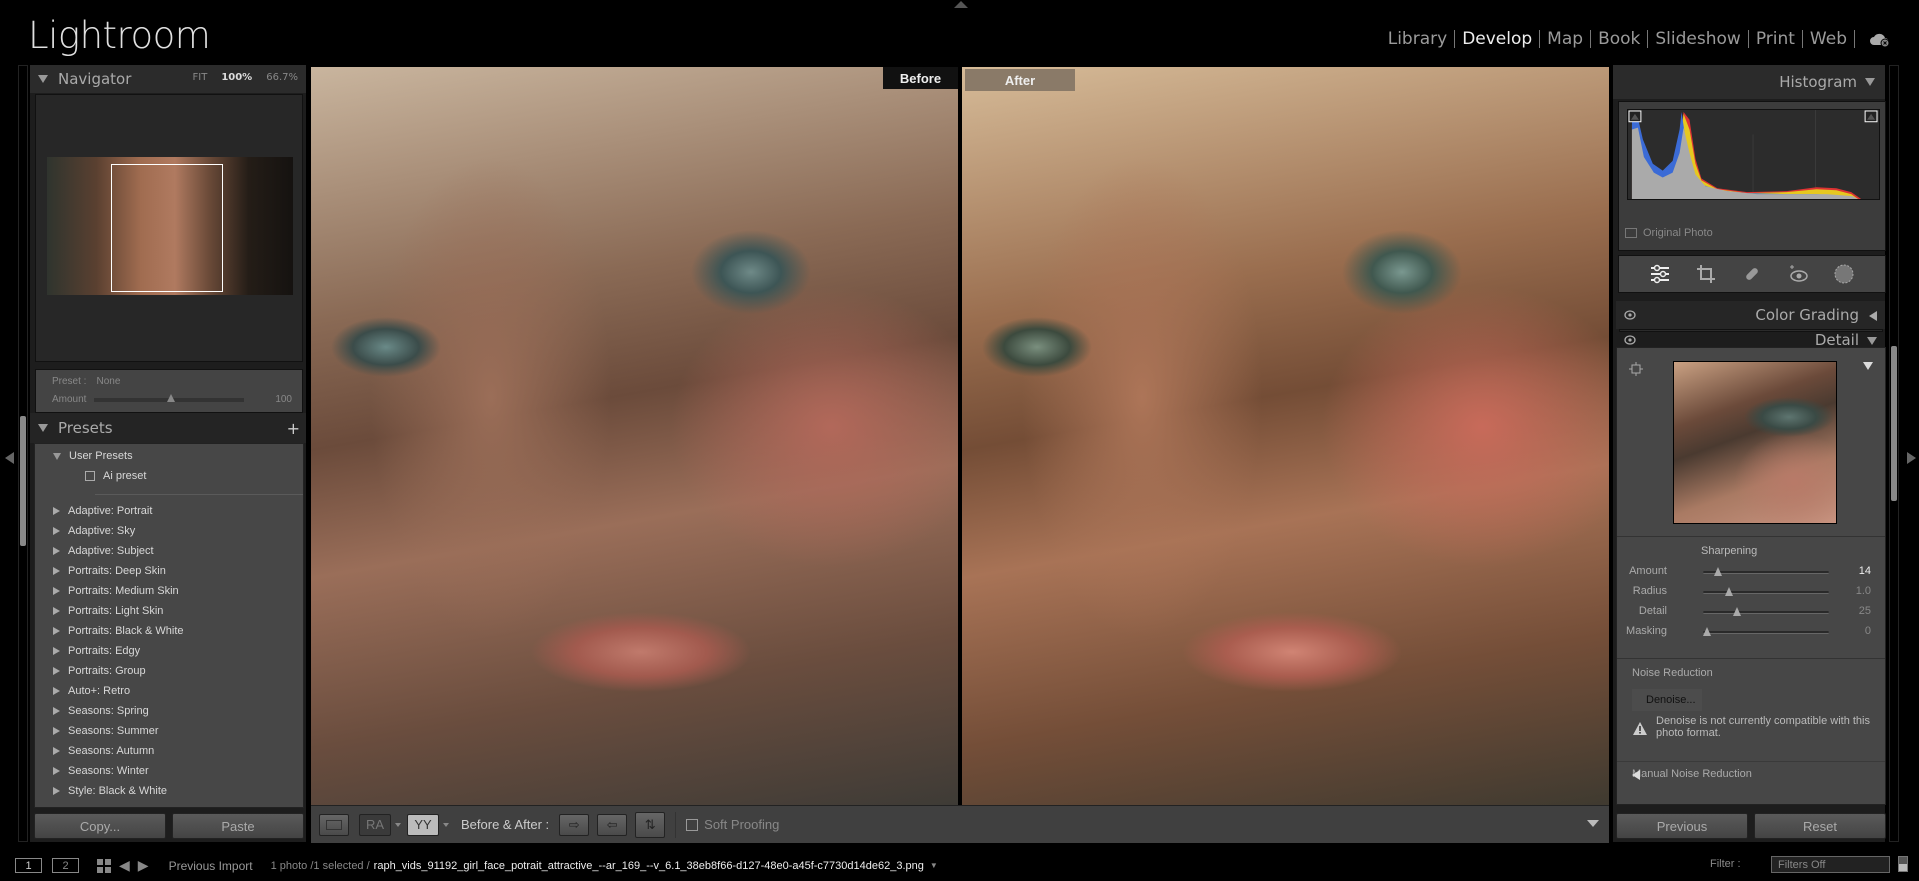 The width and height of the screenshot is (1919, 881). What do you see at coordinates (293, 428) in the screenshot?
I see `add-preset-icon: +` at bounding box center [293, 428].